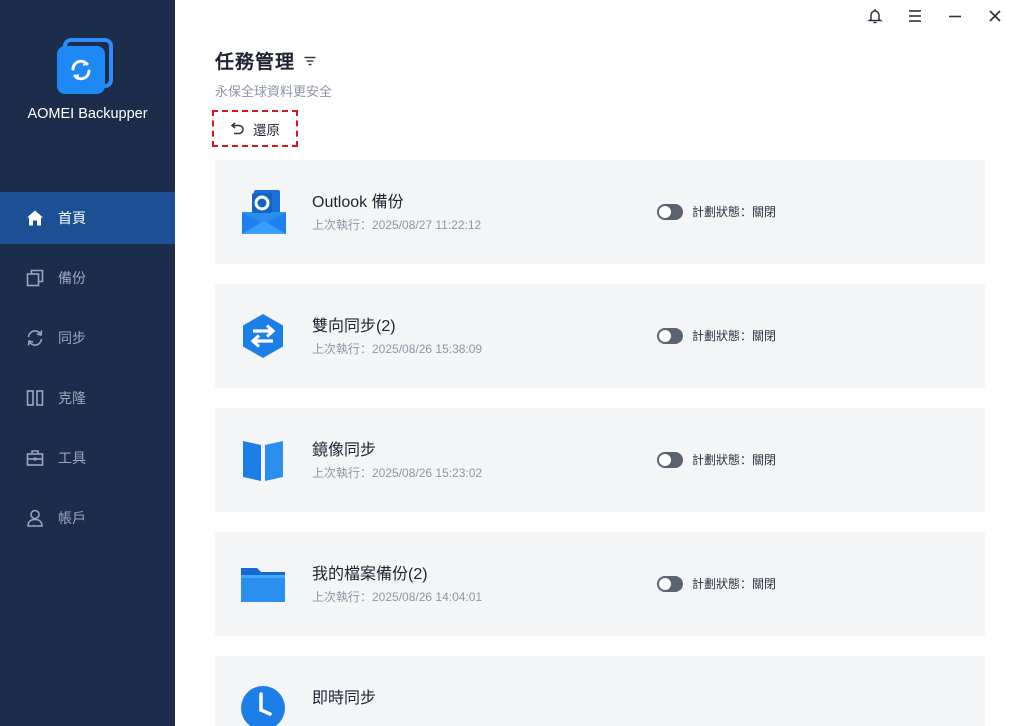 The width and height of the screenshot is (1023, 726). I want to click on hamburger-menu-icon, so click(915, 18).